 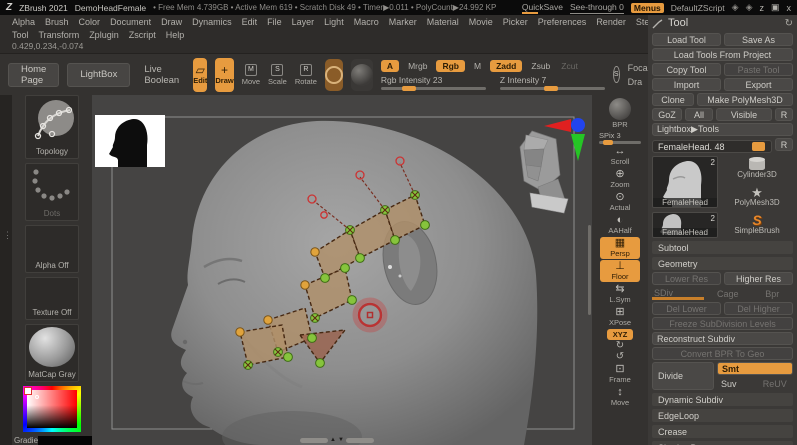 What do you see at coordinates (542, 8) in the screenshot?
I see `quicksave-button: QuickSave` at bounding box center [542, 8].